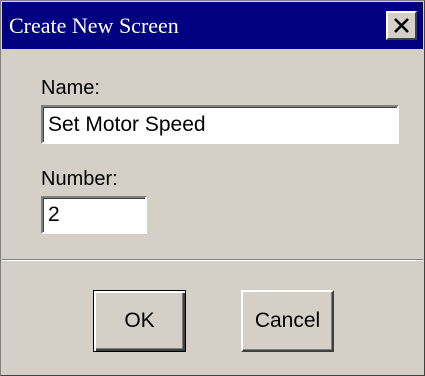 This screenshot has height=376, width=425. I want to click on number-input, so click(94, 215).